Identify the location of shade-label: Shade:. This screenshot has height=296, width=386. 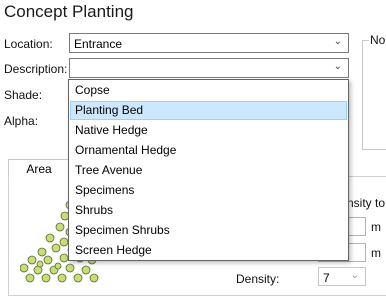
(23, 95).